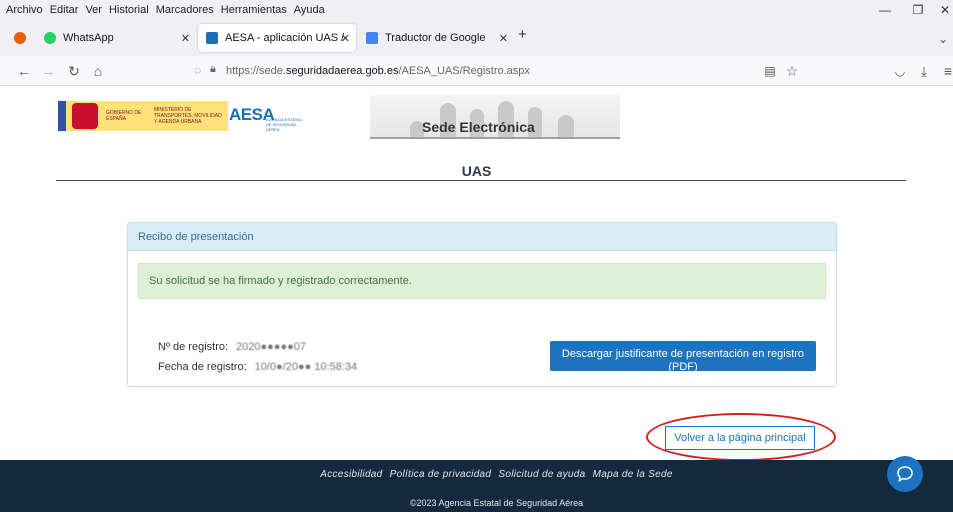 The image size is (953, 512). Describe the element at coordinates (202, 367) in the screenshot. I see `fecha-label: Fecha de registro:` at that location.